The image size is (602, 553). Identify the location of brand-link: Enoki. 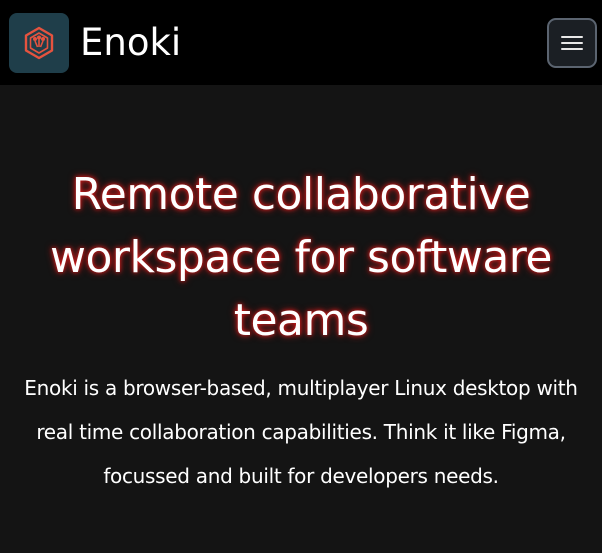
(95, 43).